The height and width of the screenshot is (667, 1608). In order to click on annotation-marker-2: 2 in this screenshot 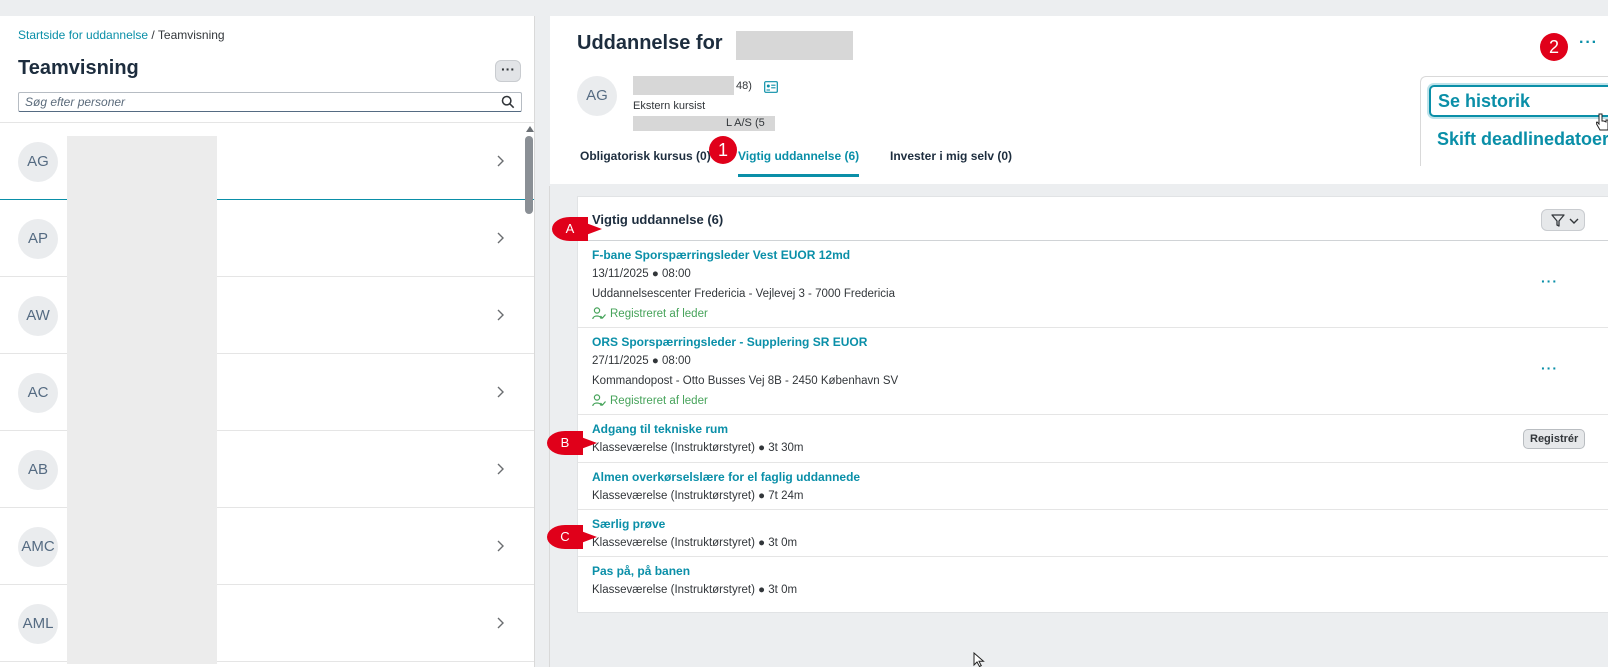, I will do `click(1554, 47)`.